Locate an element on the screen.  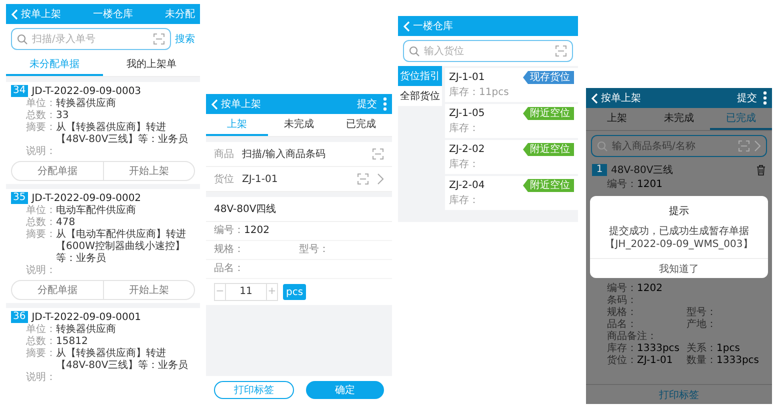
location-code: ZJ-2-04 is located at coordinates (467, 185).